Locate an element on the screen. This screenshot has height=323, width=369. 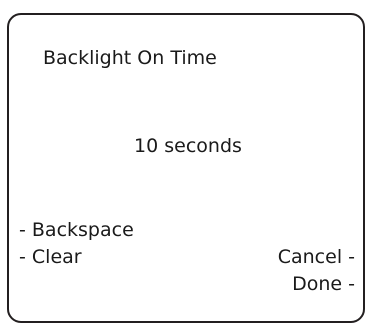
cancel-softkey: Cancel - is located at coordinates (316, 257).